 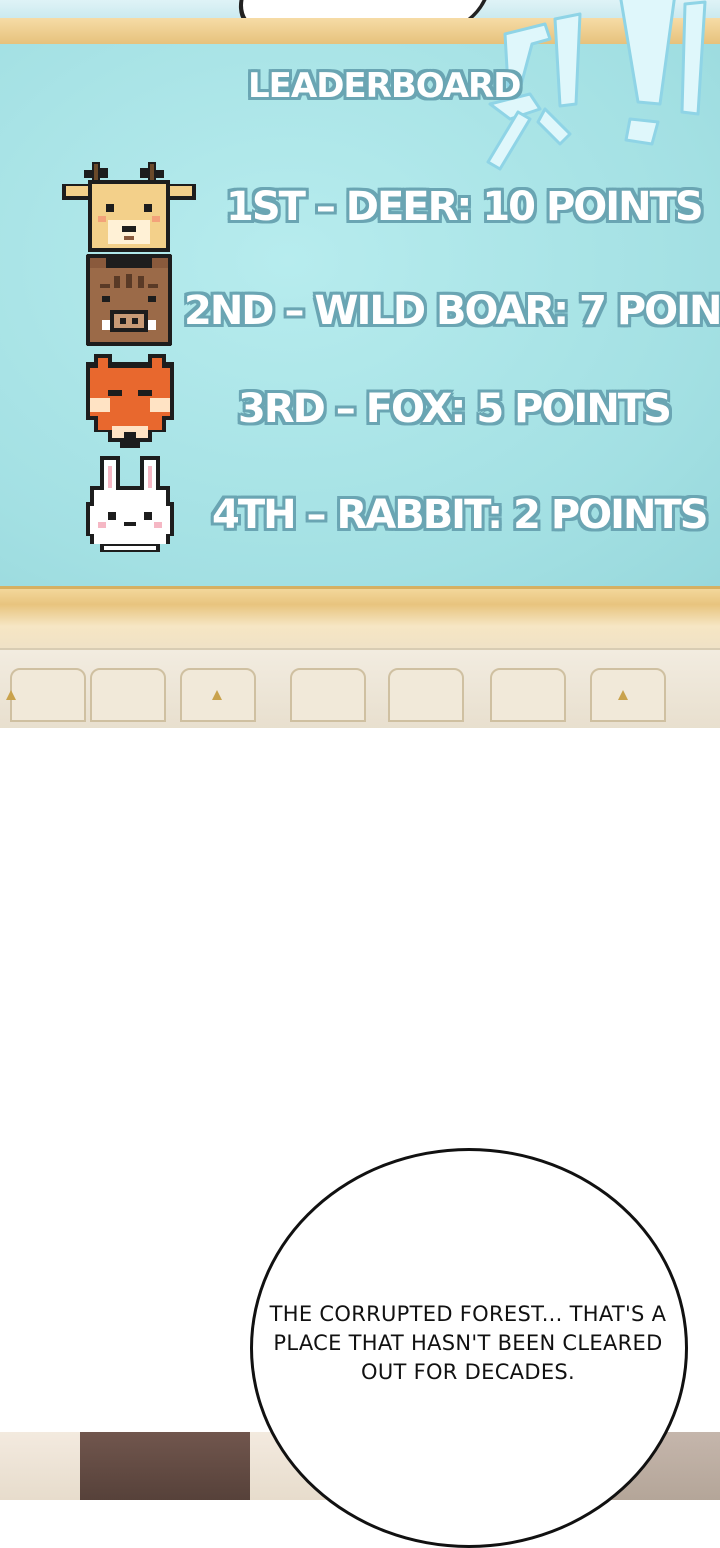 What do you see at coordinates (130, 403) in the screenshot?
I see `fox-icon` at bounding box center [130, 403].